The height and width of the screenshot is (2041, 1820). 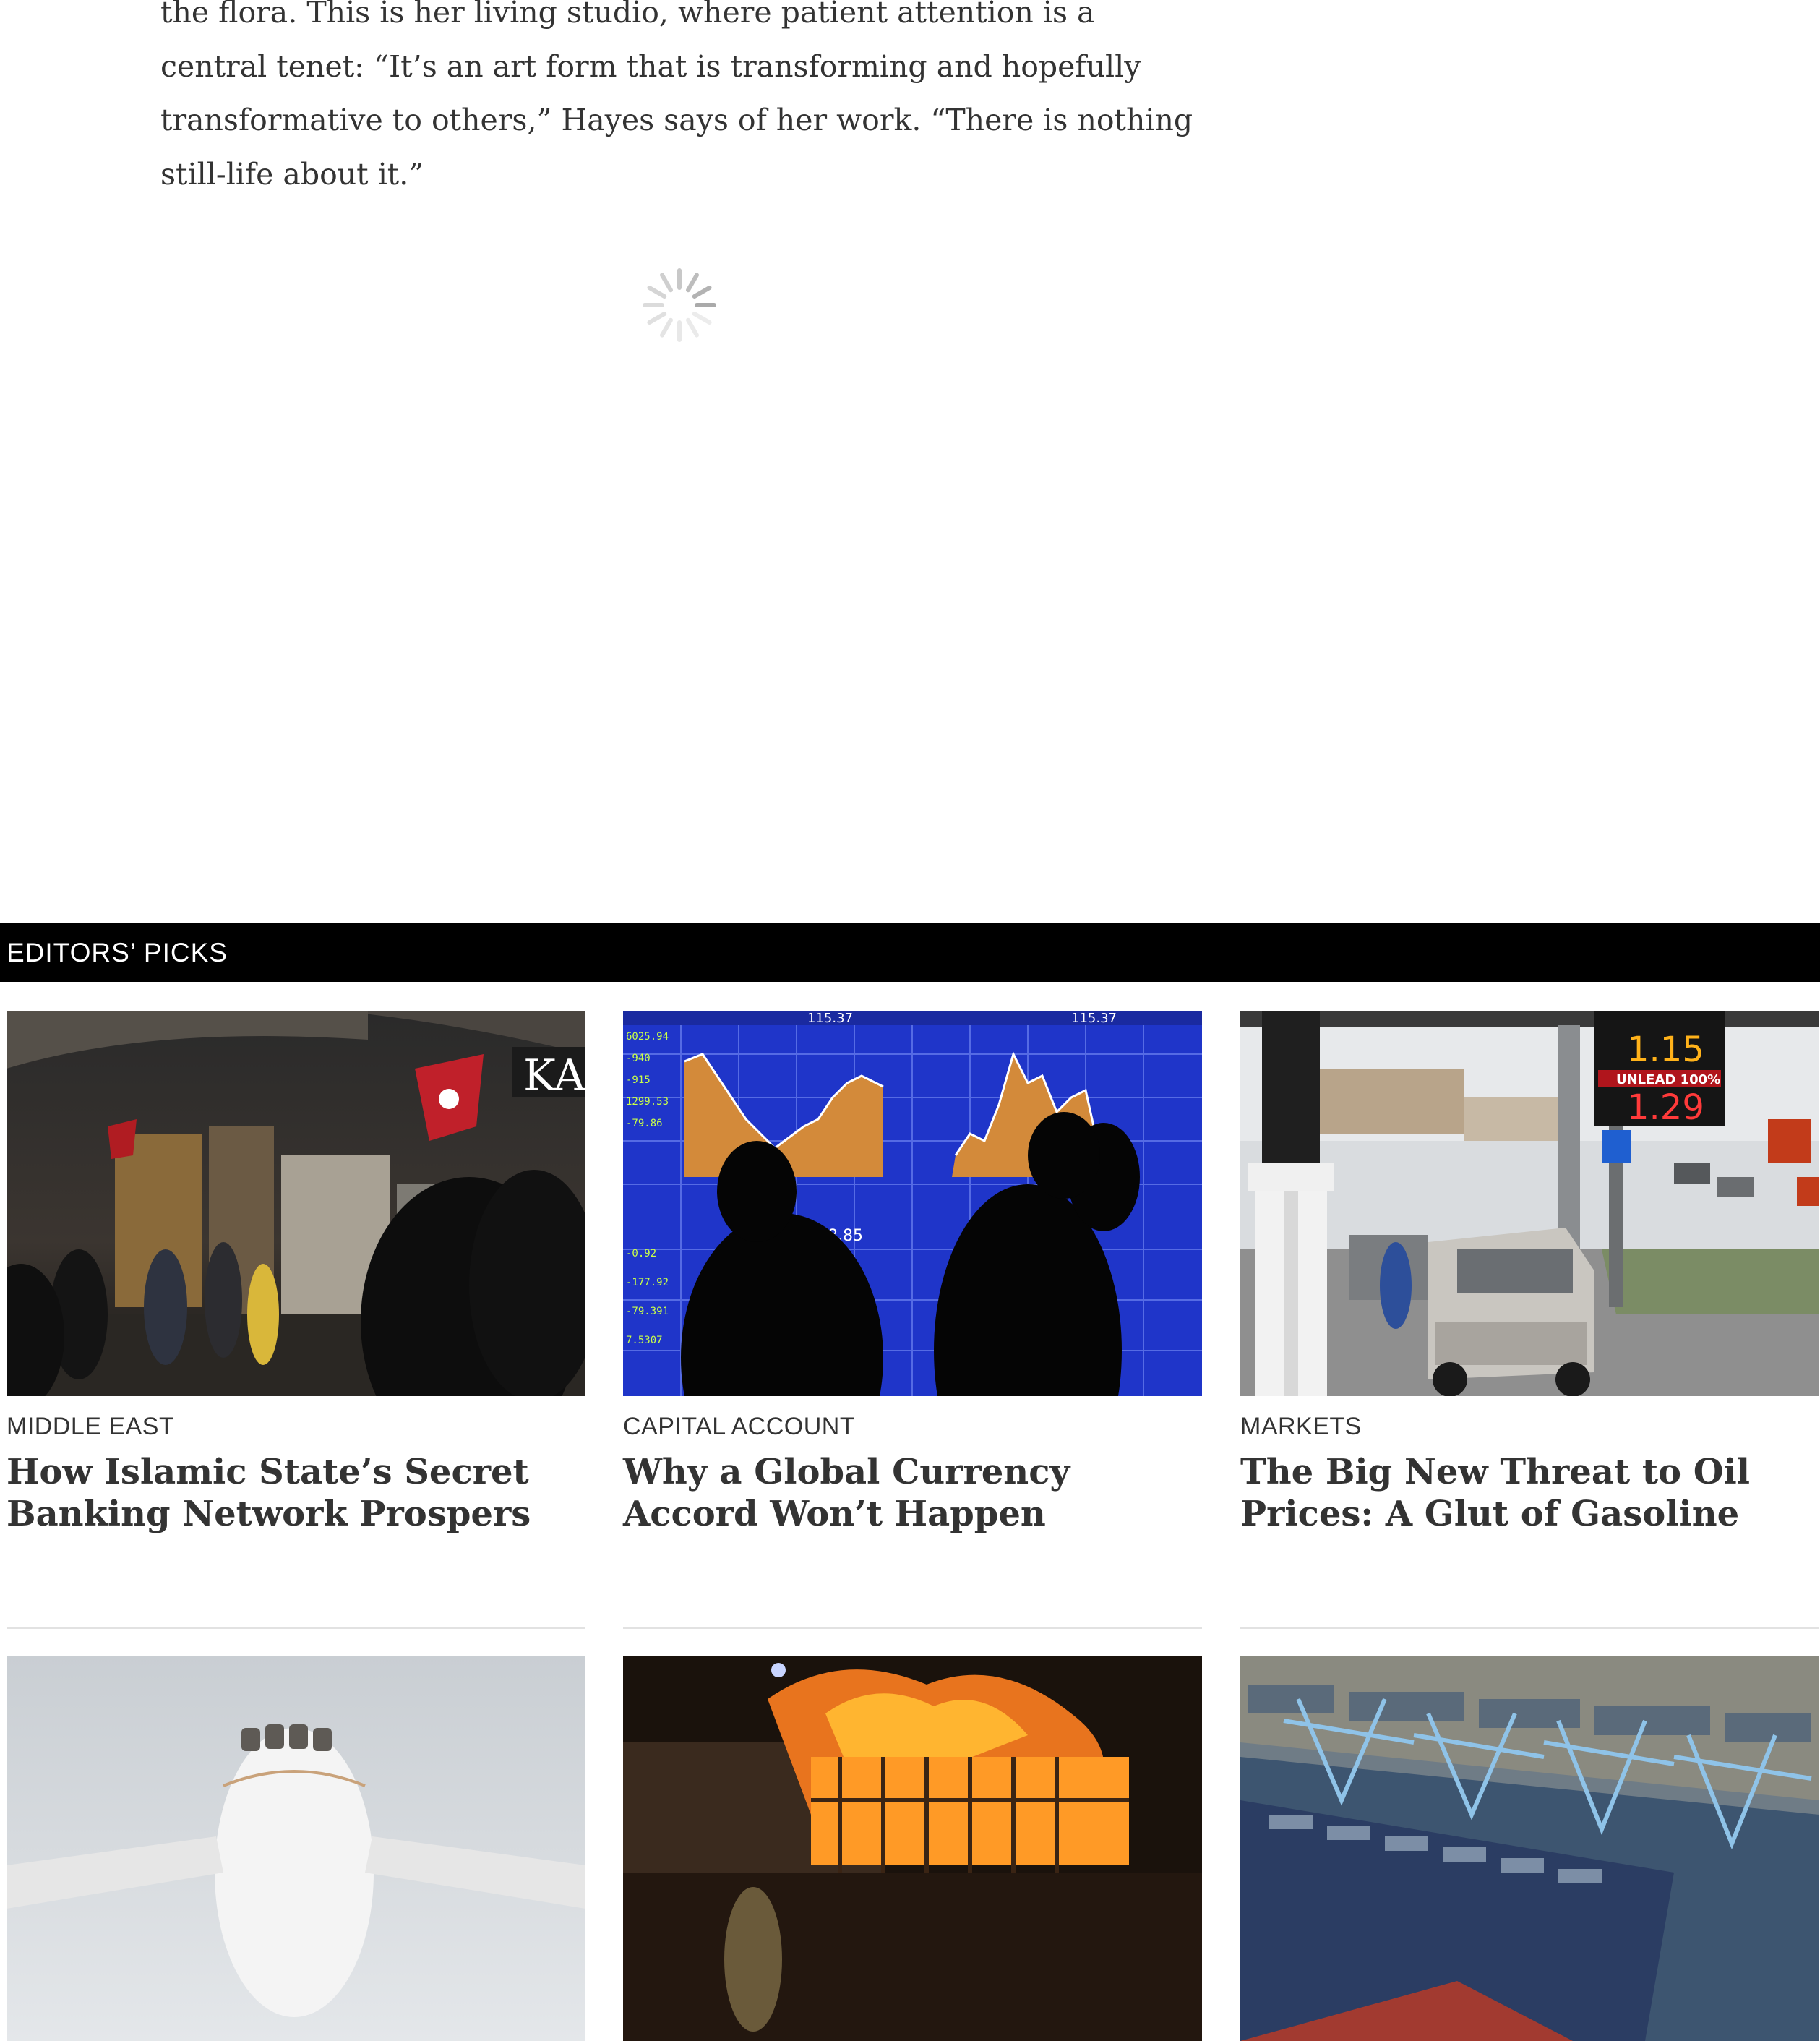 I want to click on bazaar-photo: KAS, so click(x=296, y=1203).